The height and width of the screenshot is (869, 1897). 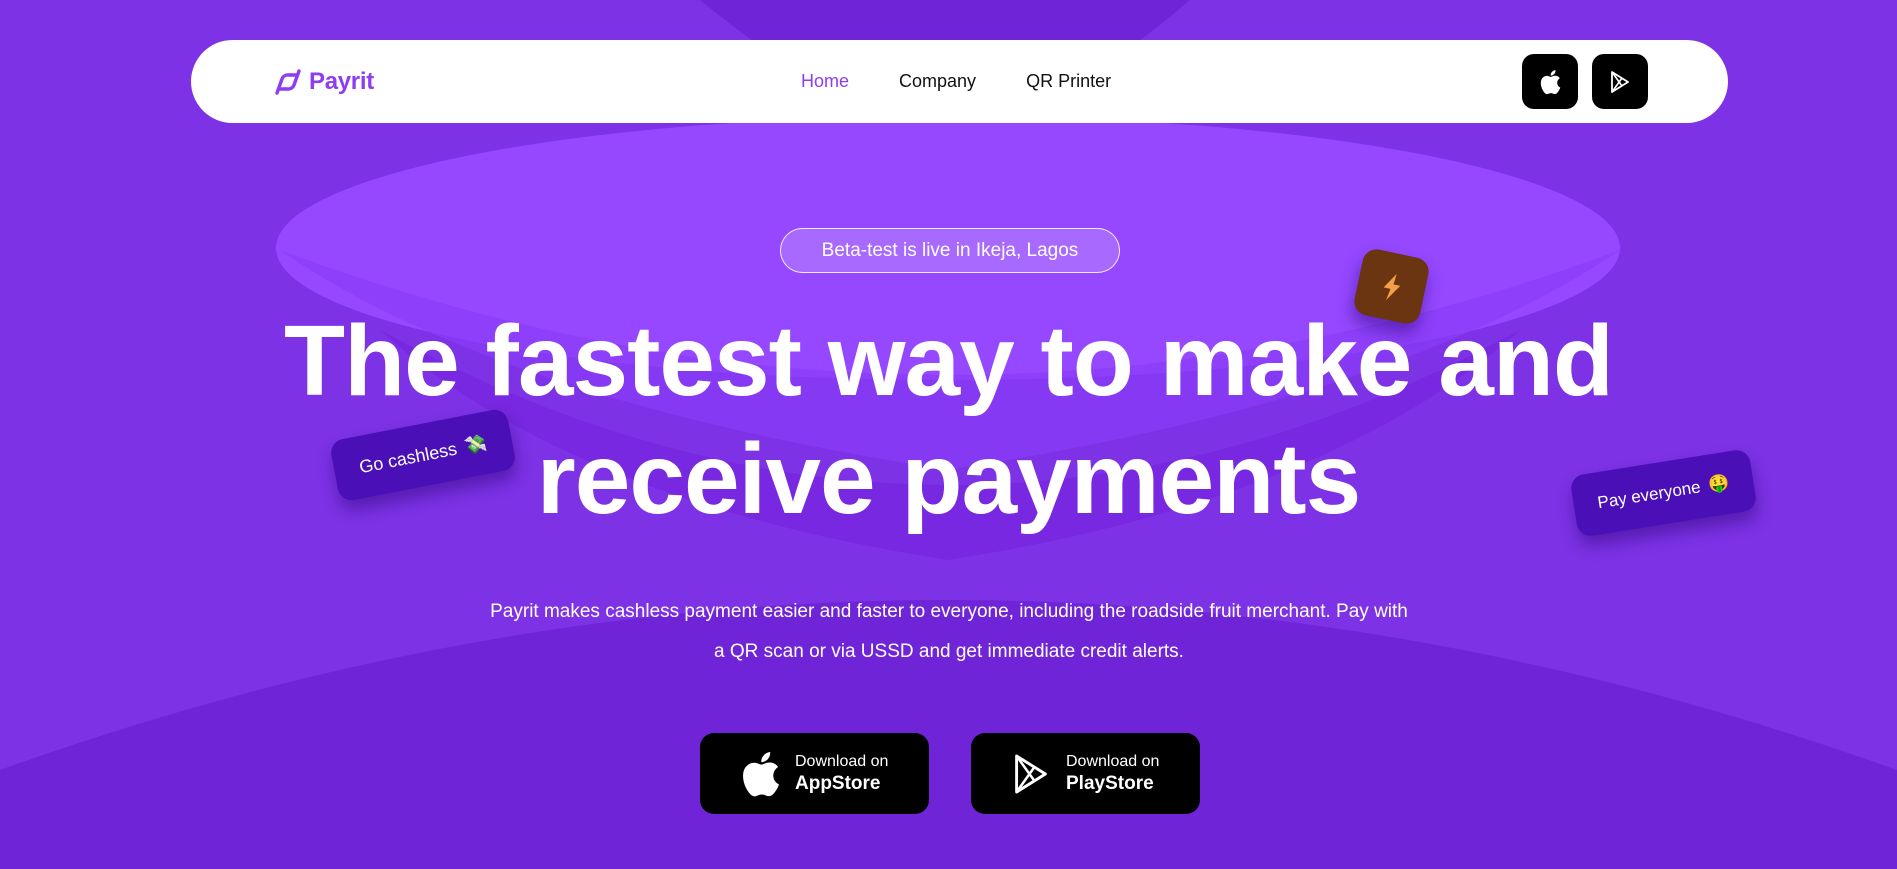 I want to click on nav-appstore-button, so click(x=1550, y=81).